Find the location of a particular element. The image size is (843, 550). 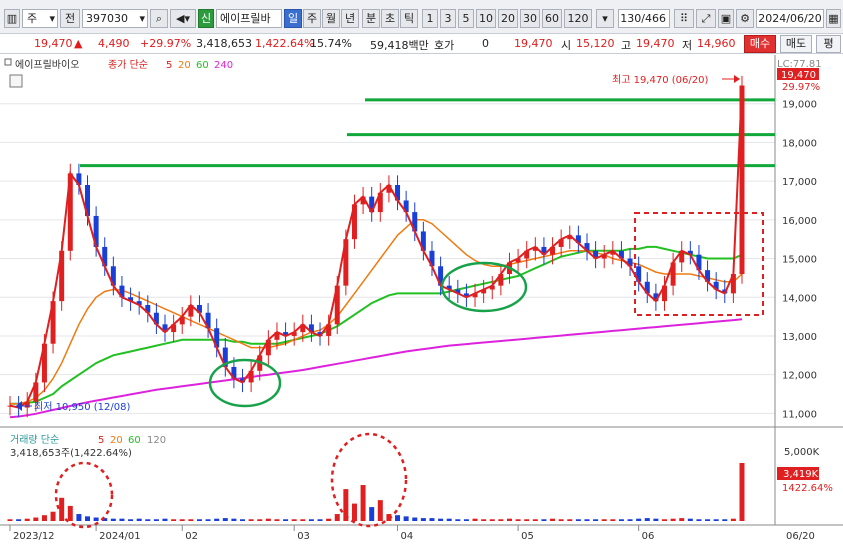

tab-month: 월 is located at coordinates (331, 18).